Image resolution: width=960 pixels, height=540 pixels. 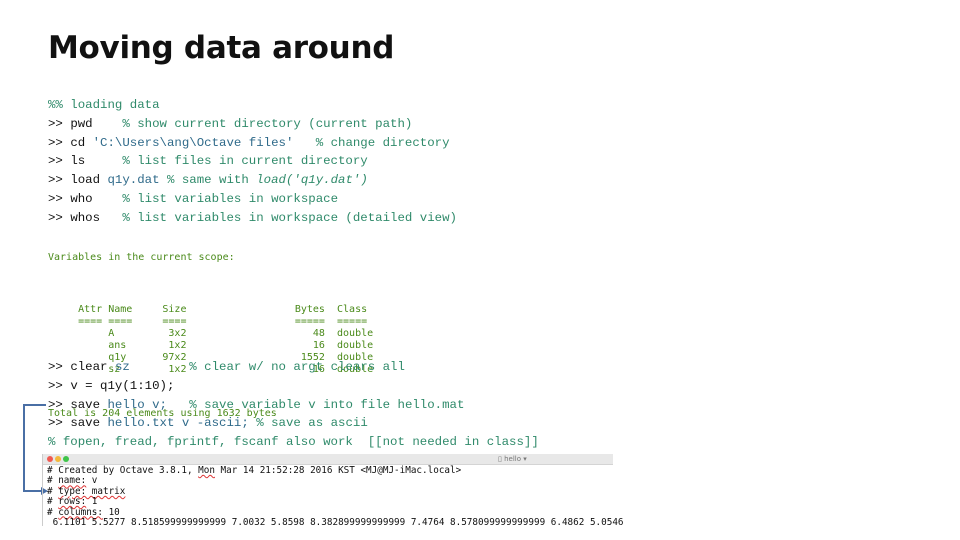 I want to click on close-window-icon, so click(x=50, y=459).